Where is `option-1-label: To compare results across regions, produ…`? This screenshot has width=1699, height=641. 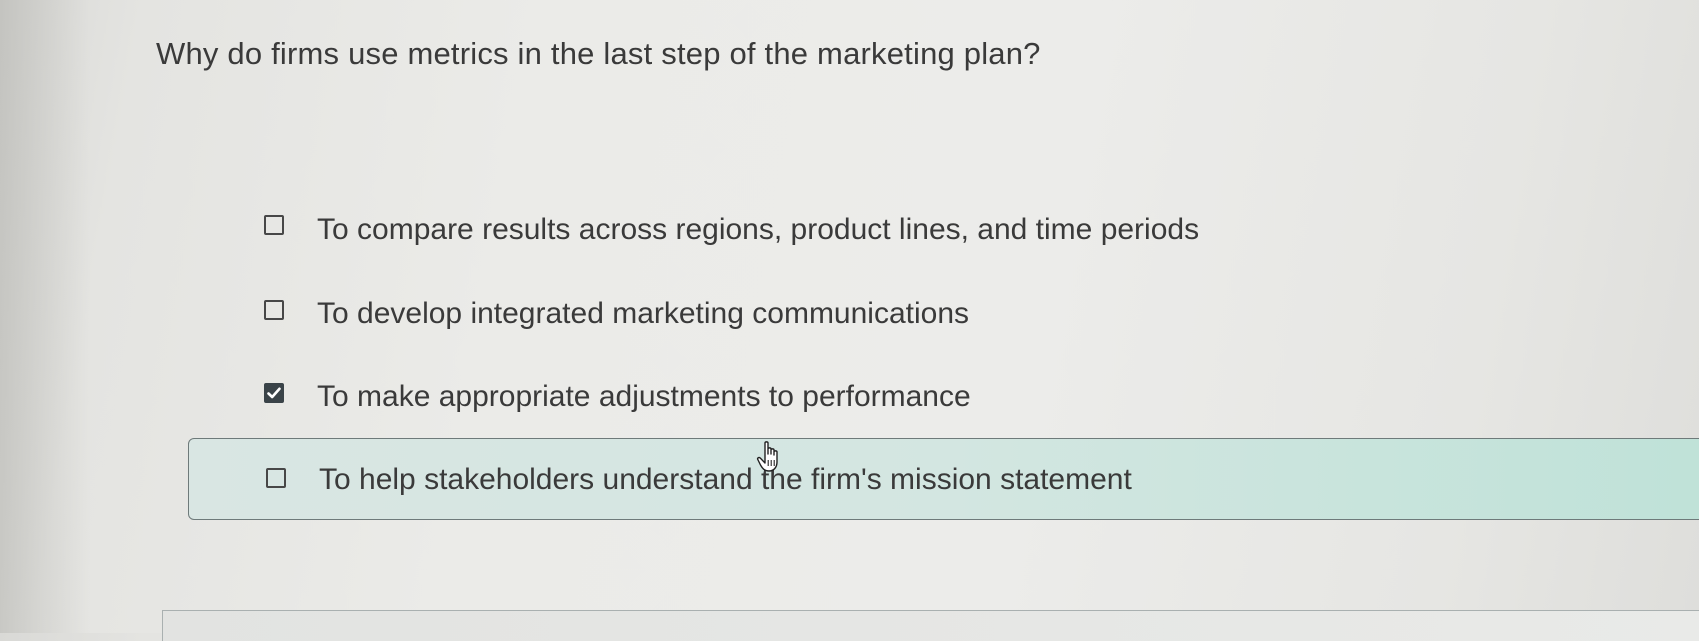
option-1-label: To compare results across regions, produ… is located at coordinates (758, 229).